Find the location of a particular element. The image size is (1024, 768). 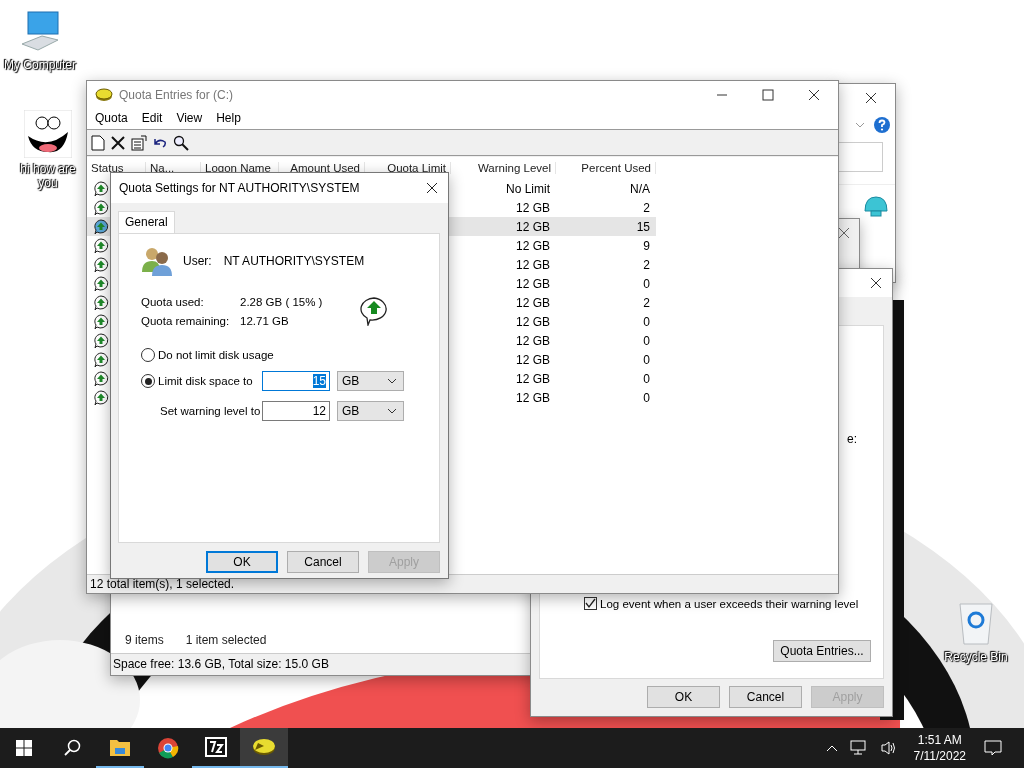

table-cell-text: 9 is located at coordinates (646, 245).